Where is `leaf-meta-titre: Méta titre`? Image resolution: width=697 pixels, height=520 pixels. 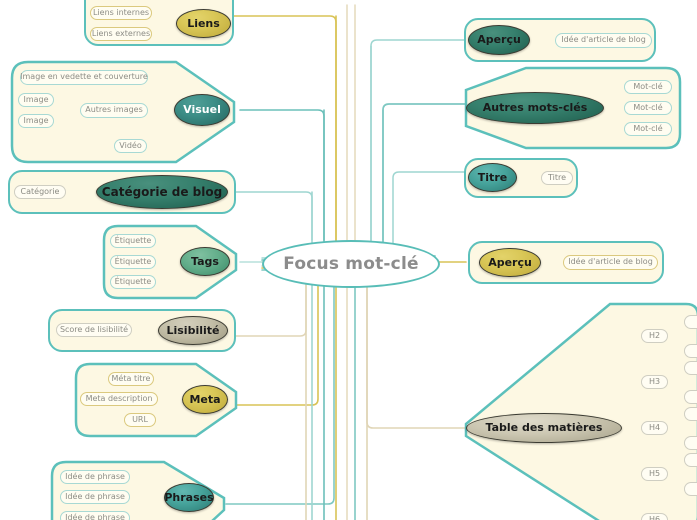
leaf-meta-titre: Méta titre is located at coordinates (131, 379).